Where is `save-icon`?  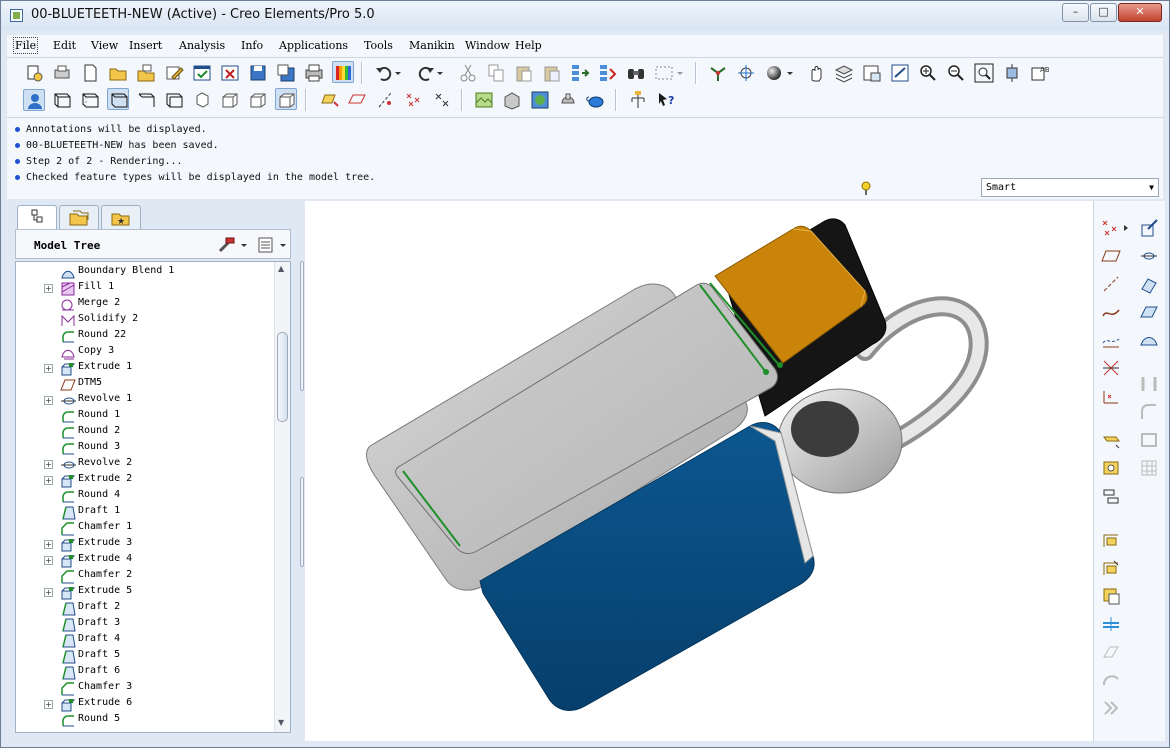
save-icon is located at coordinates (258, 73).